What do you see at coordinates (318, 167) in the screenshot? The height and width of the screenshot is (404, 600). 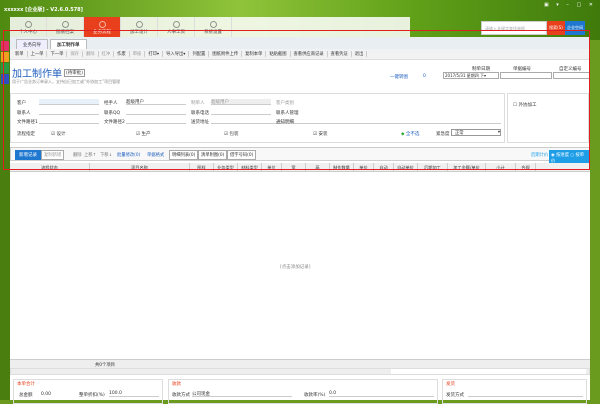 I see `column-header: 高` at bounding box center [318, 167].